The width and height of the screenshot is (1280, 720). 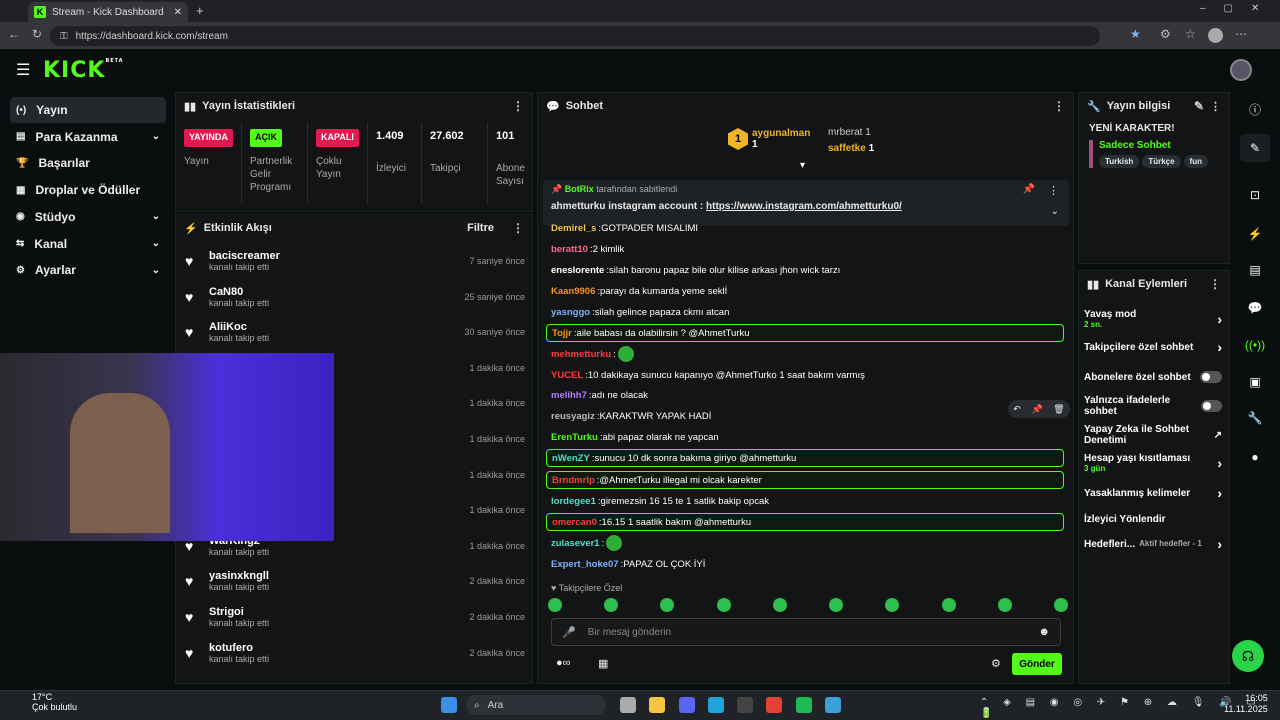 What do you see at coordinates (1153, 435) in the screenshot?
I see `channel-action: Yapay Zeka ile Sohbet Denetimi ↗` at bounding box center [1153, 435].